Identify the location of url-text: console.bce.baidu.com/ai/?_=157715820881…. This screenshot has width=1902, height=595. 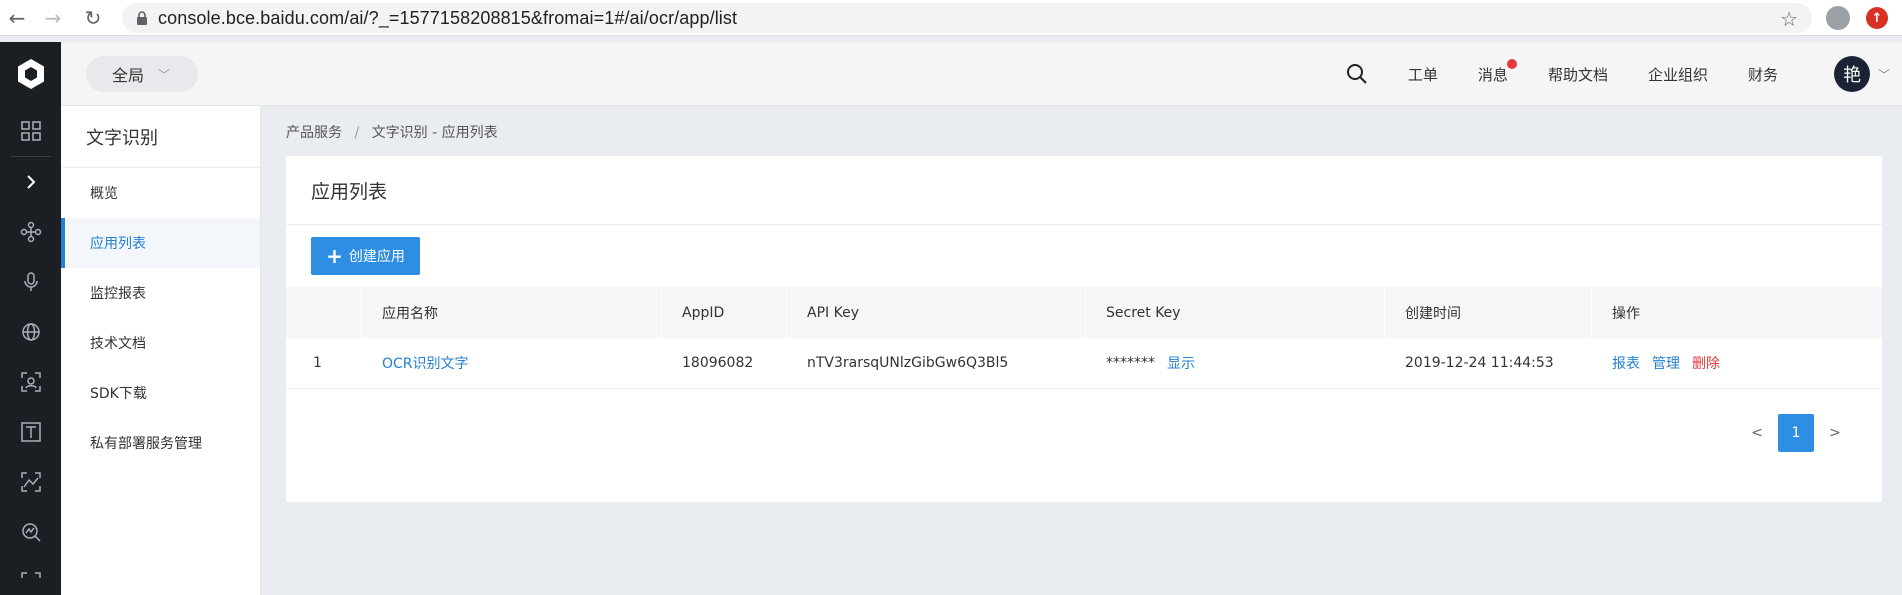
(448, 17).